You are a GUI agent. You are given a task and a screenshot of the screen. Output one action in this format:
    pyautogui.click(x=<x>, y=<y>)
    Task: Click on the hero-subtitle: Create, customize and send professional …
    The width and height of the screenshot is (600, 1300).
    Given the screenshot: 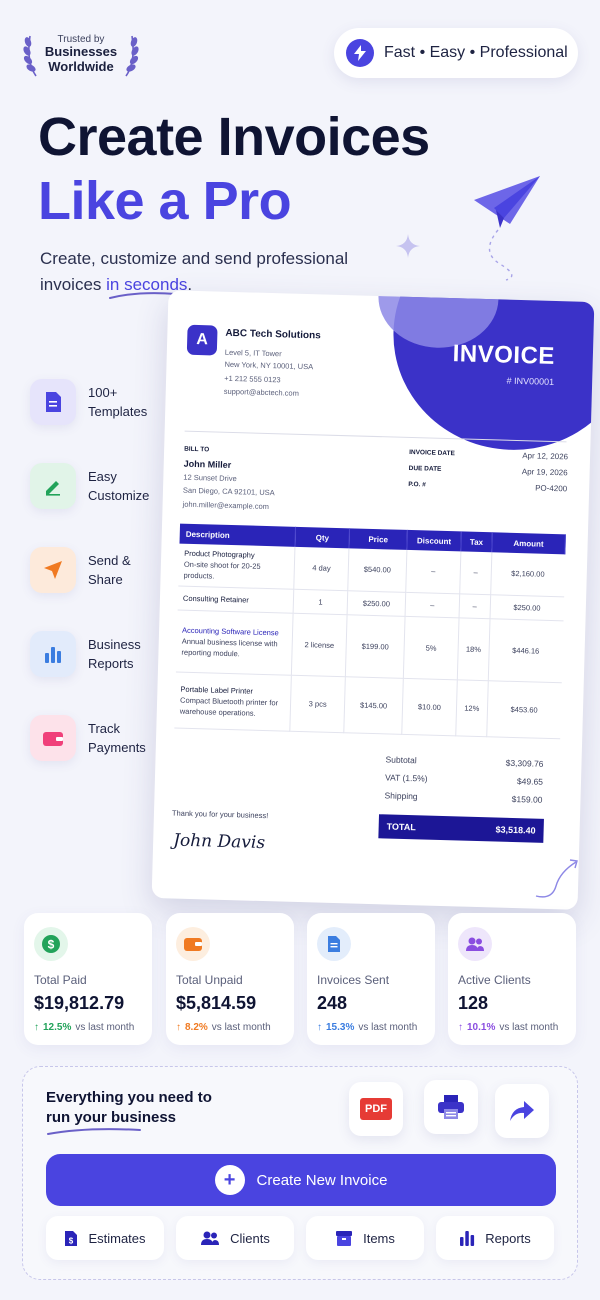 What is the action you would take?
    pyautogui.click(x=220, y=272)
    